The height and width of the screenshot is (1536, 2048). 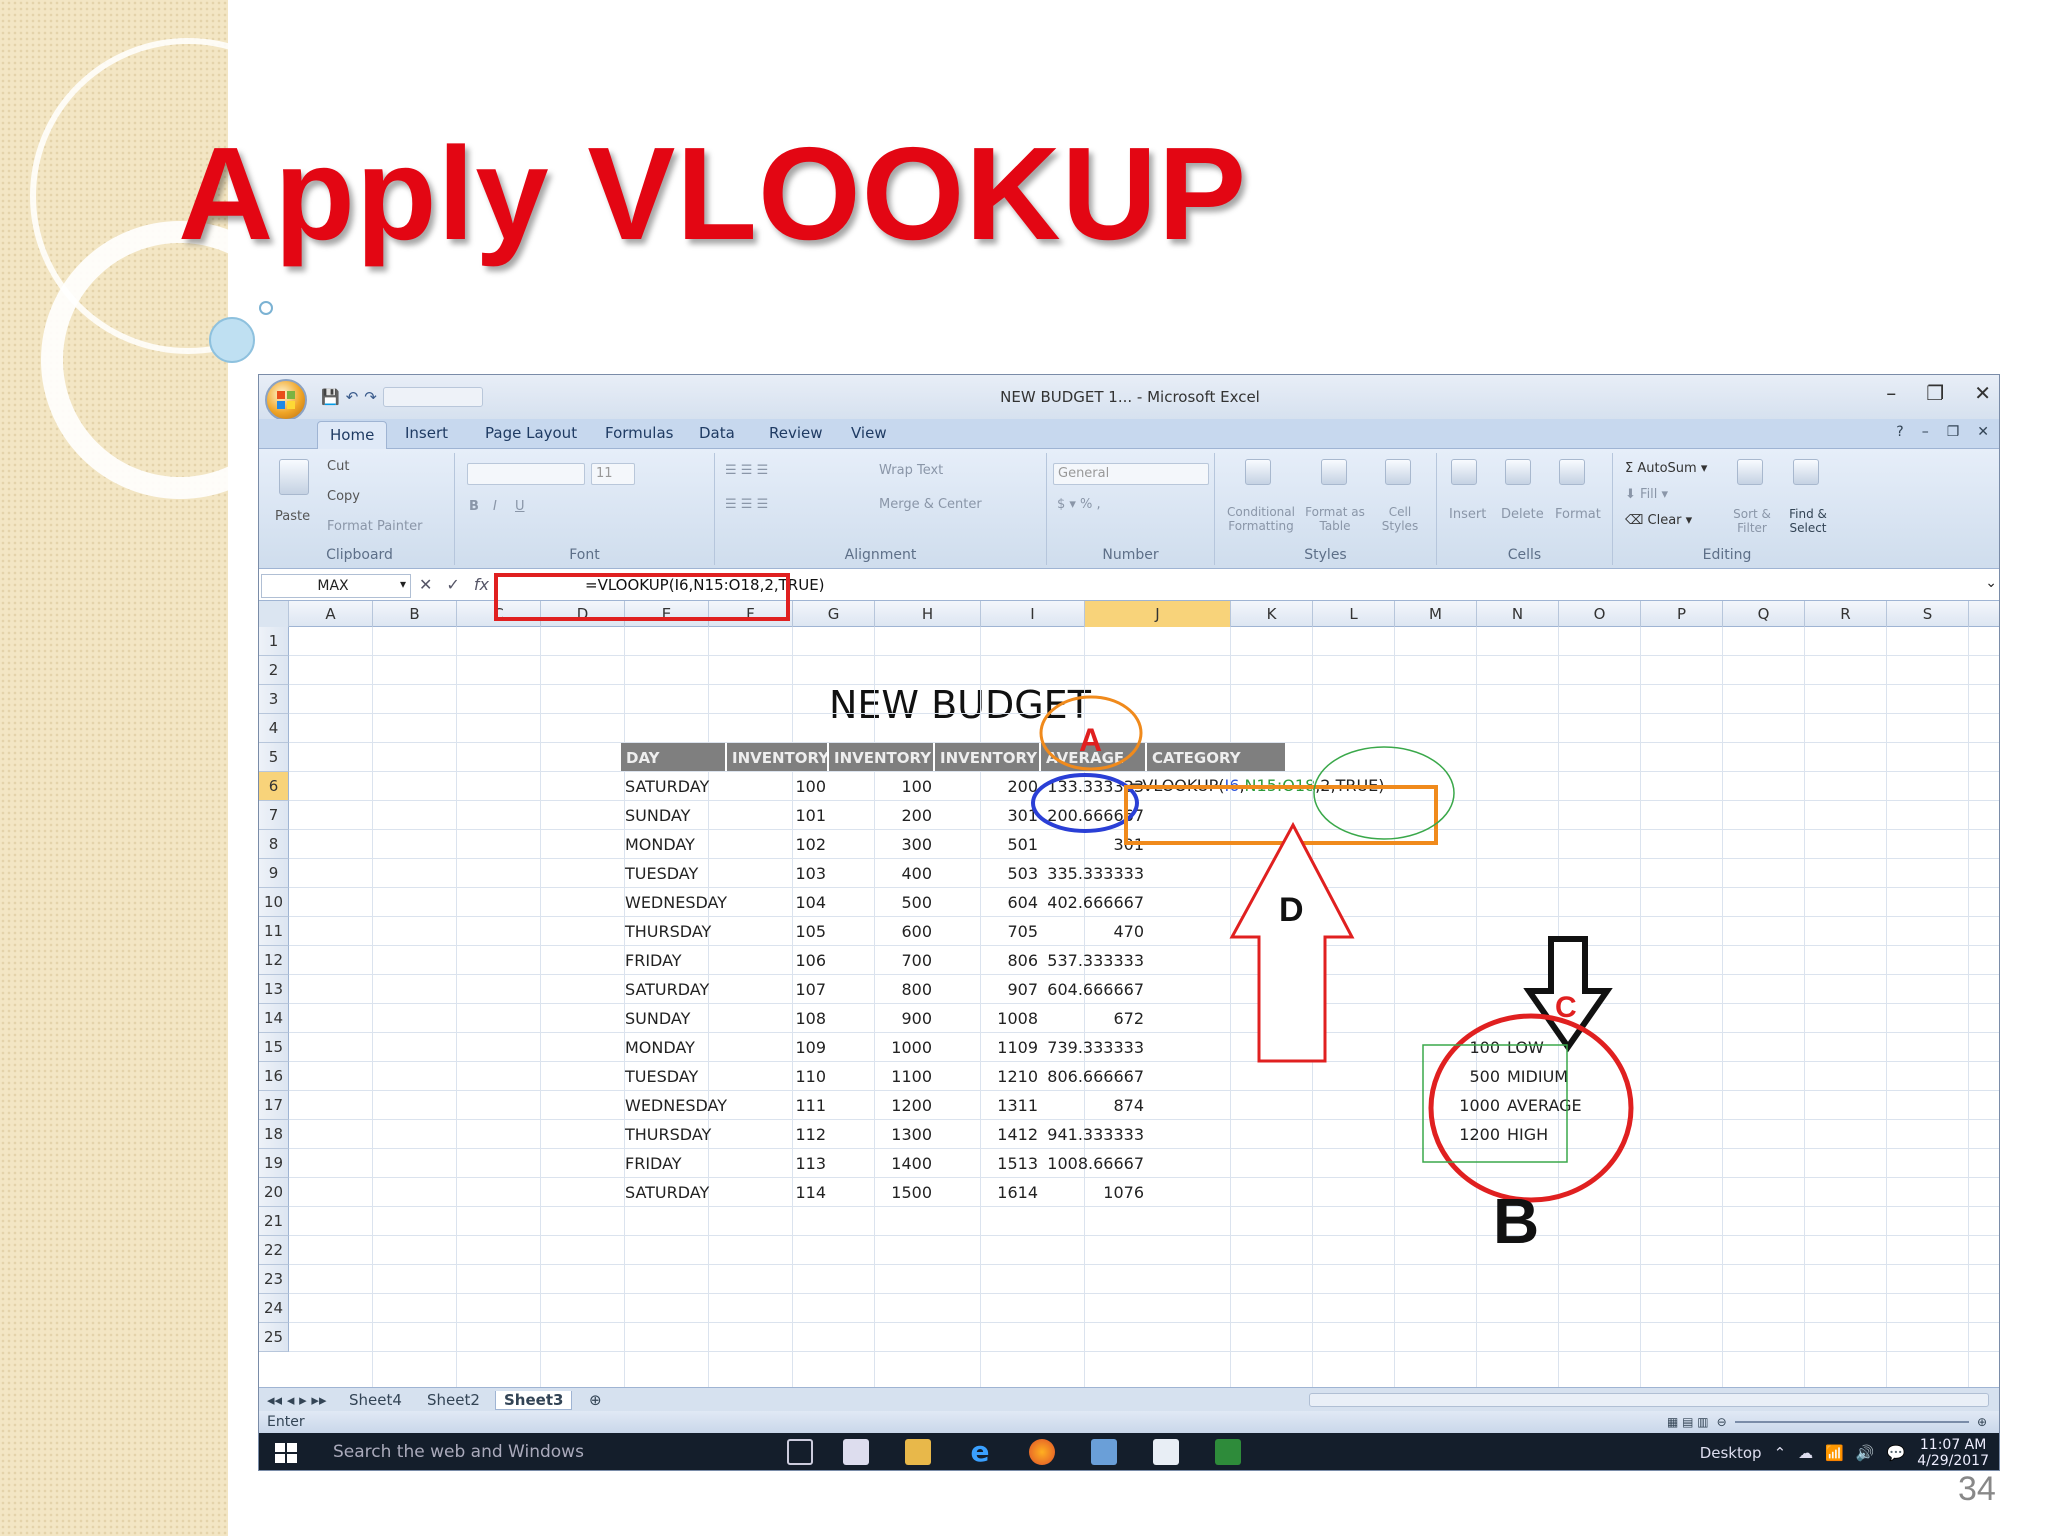 What do you see at coordinates (1750, 472) in the screenshot?
I see `sort-filter-icon` at bounding box center [1750, 472].